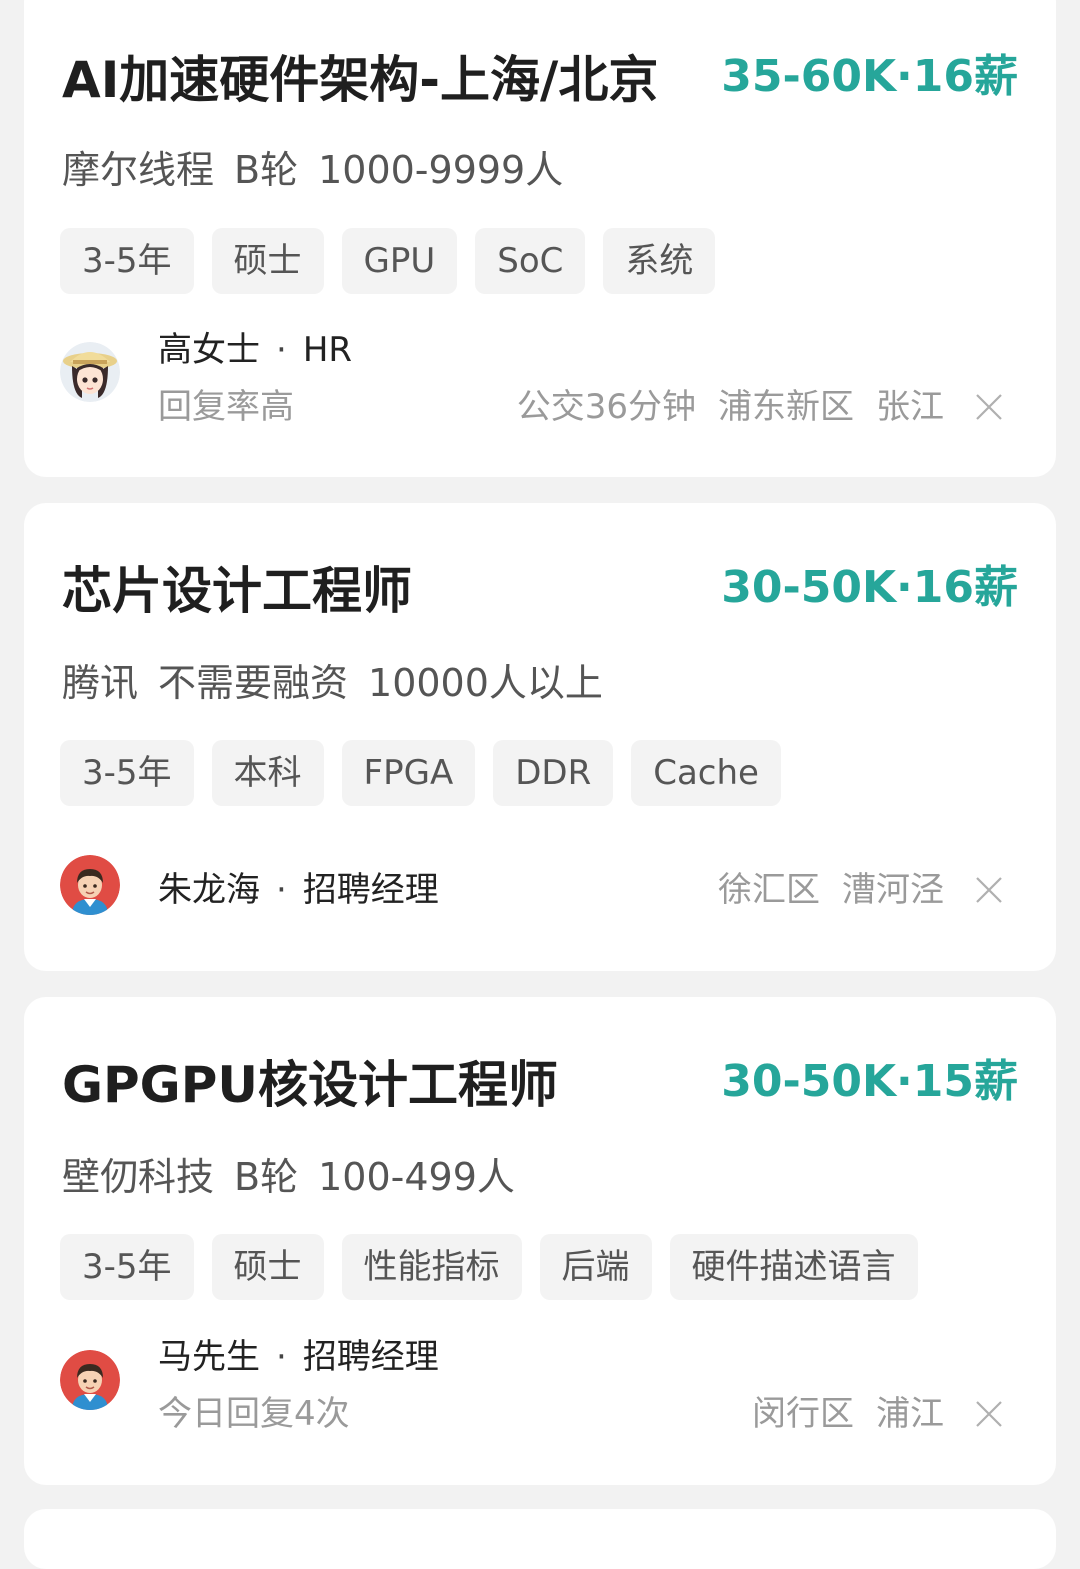 The image size is (1080, 1569). What do you see at coordinates (298, 890) in the screenshot?
I see `recruiter-name: 朱龙海 · 招聘经理` at bounding box center [298, 890].